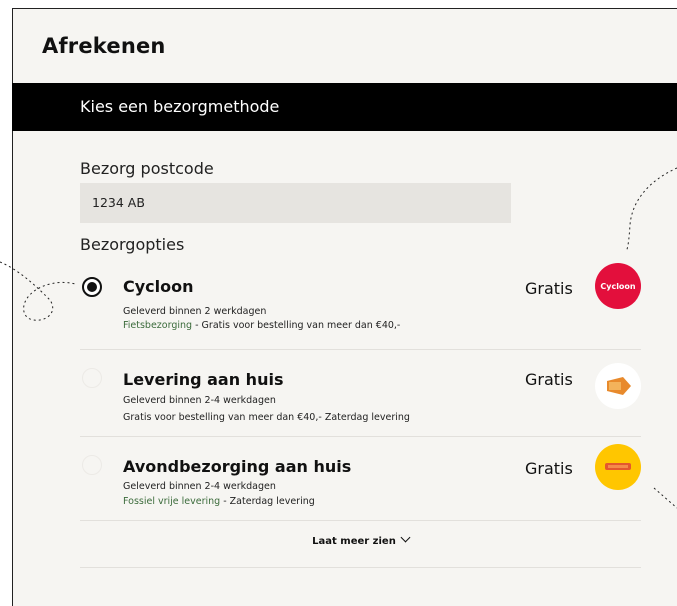 The image size is (677, 606). What do you see at coordinates (618, 467) in the screenshot?
I see `evening-delivery-logo` at bounding box center [618, 467].